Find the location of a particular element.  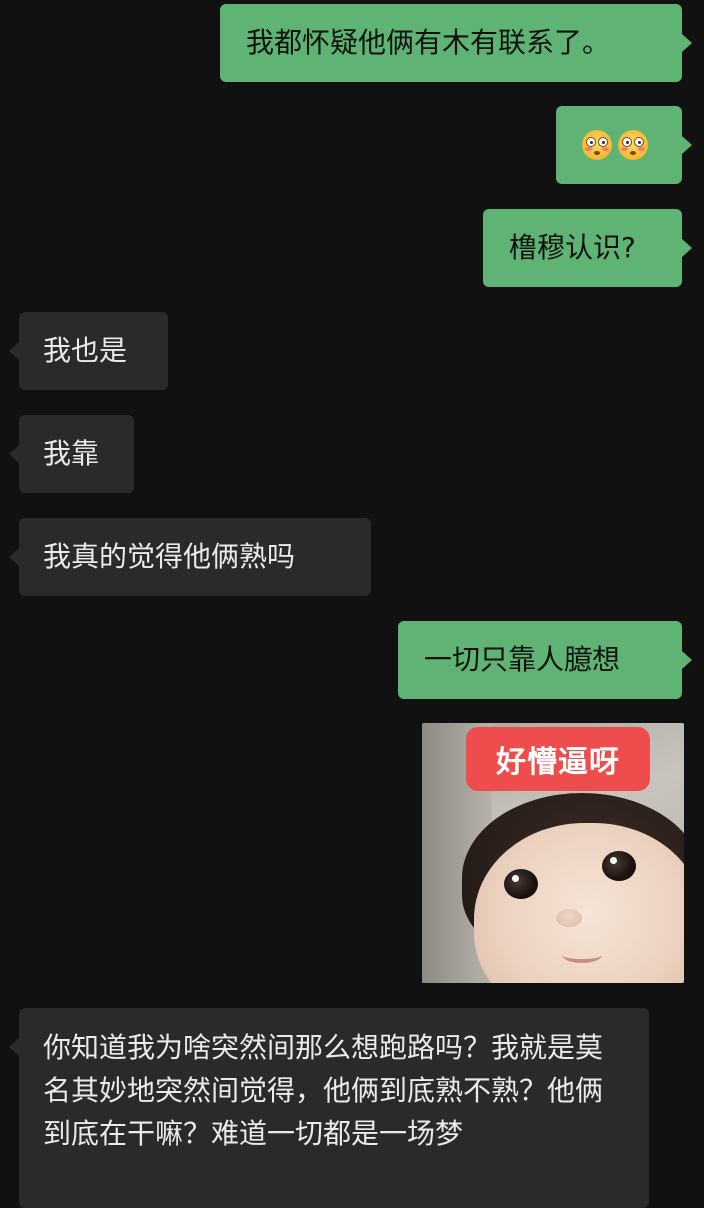

outgoing-message-bubble: 一切只靠人臆想 is located at coordinates (545, 660).